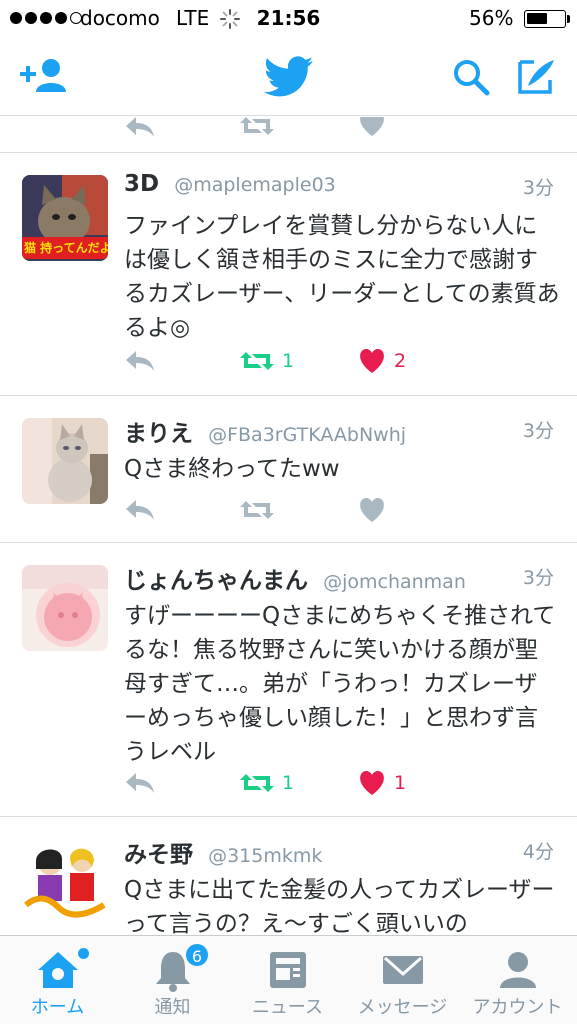 The height and width of the screenshot is (1024, 577). I want to click on new-content-indicator, so click(83, 953).